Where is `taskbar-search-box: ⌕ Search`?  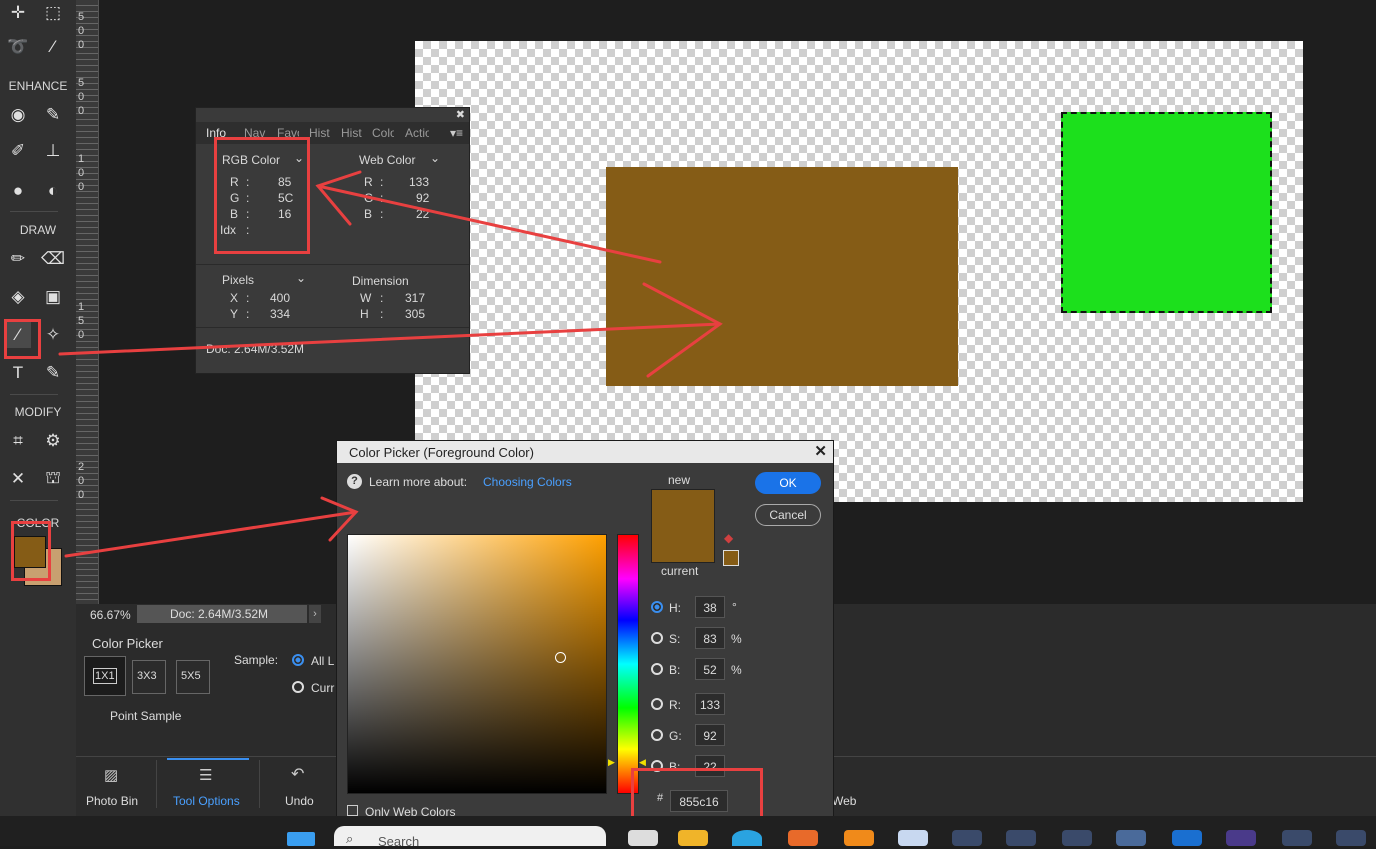 taskbar-search-box: ⌕ Search is located at coordinates (470, 837).